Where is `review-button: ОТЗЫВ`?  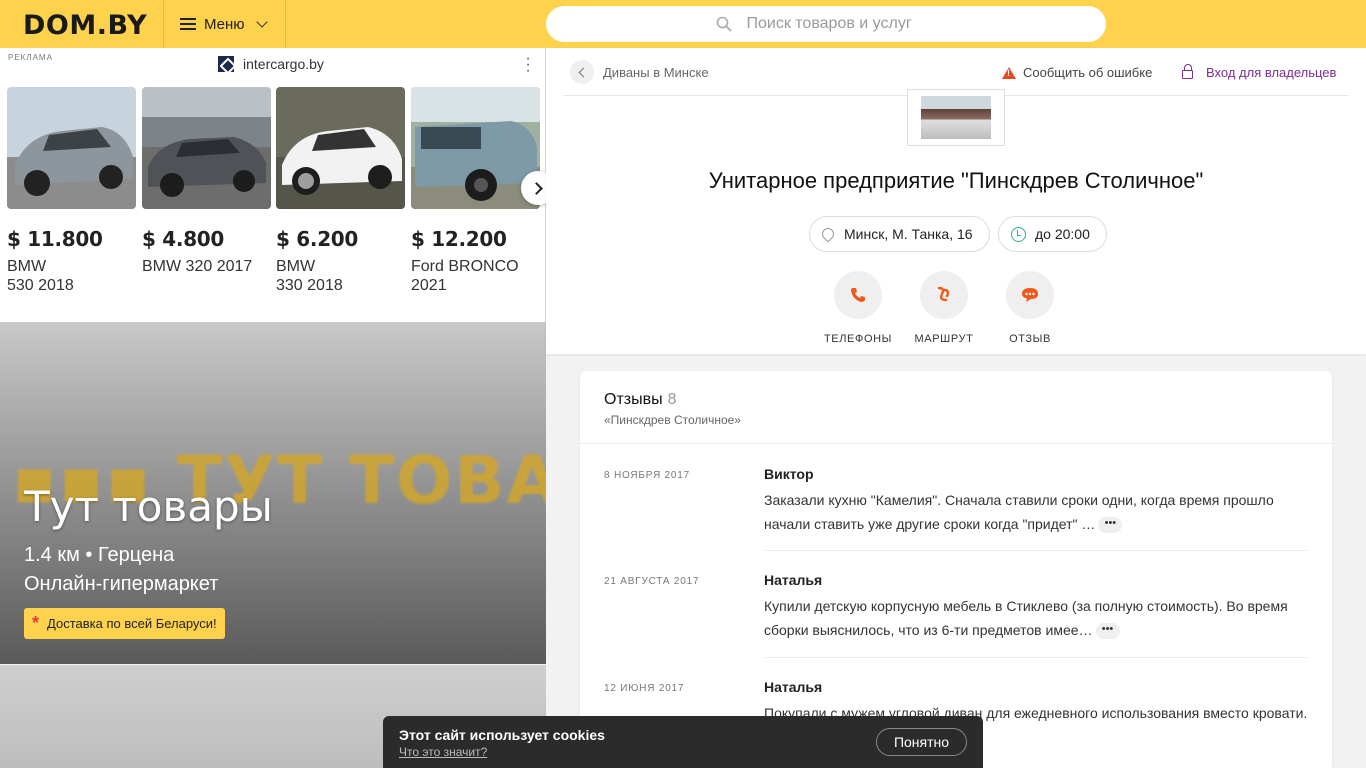
review-button: ОТЗЫВ is located at coordinates (1030, 308).